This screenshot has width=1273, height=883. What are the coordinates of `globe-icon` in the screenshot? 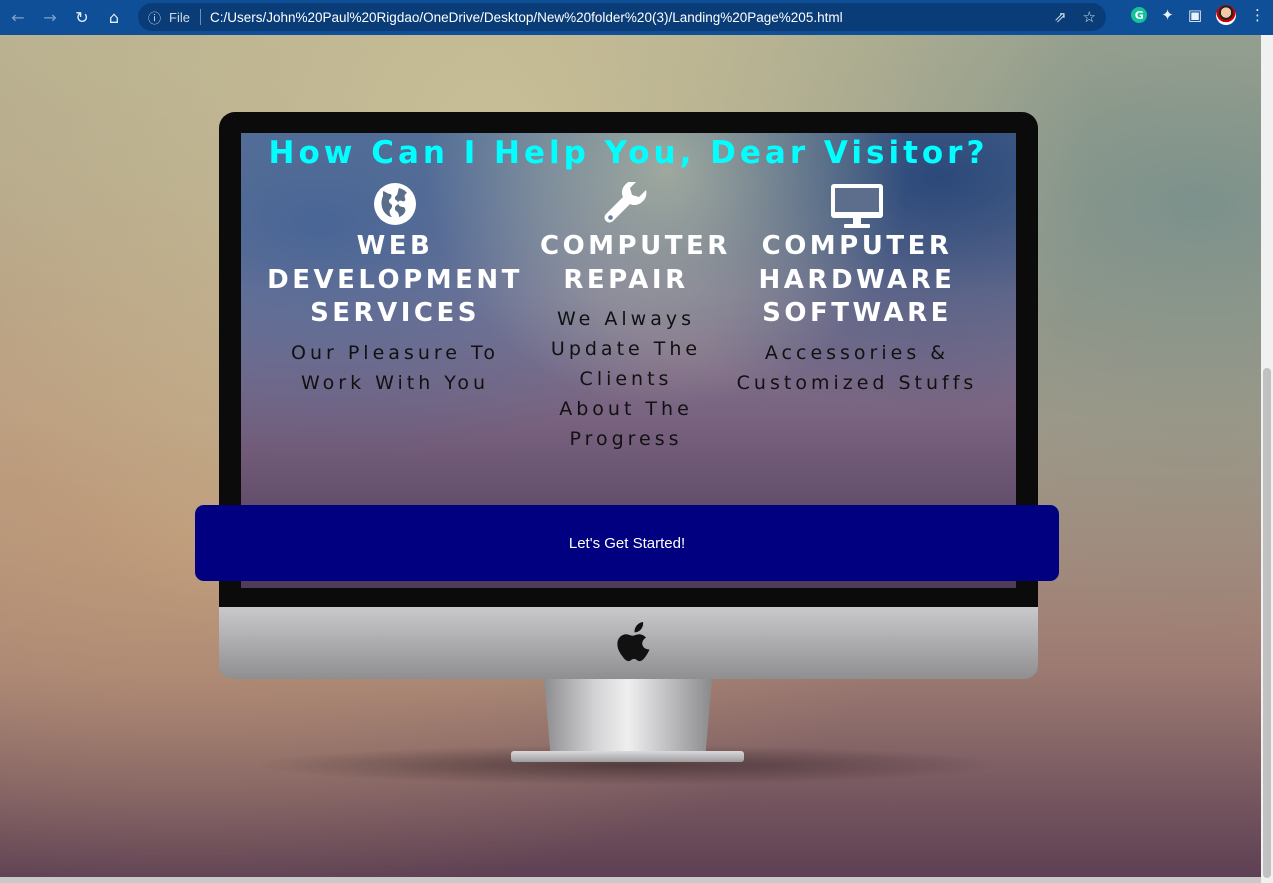 It's located at (395, 204).